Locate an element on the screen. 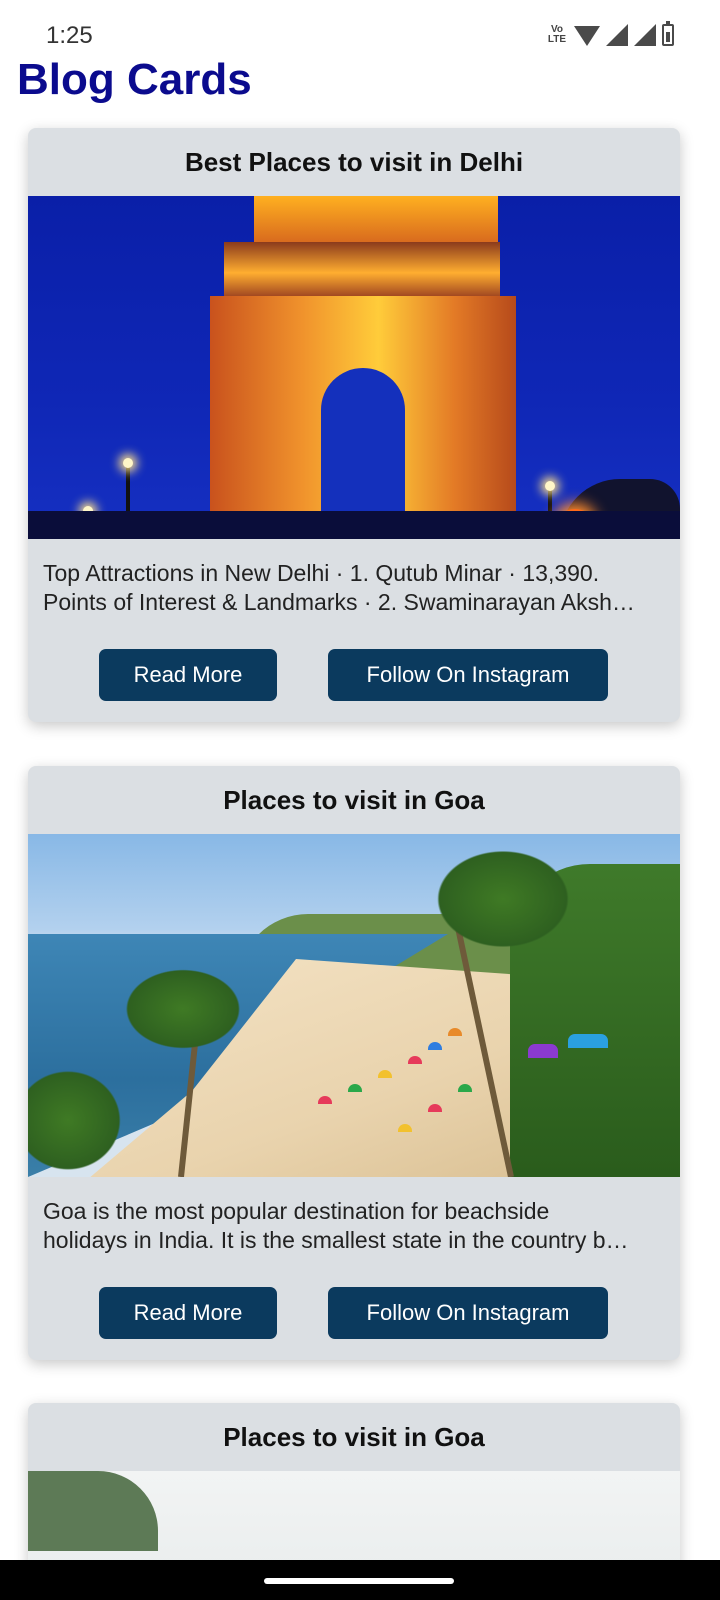 Image resolution: width=720 pixels, height=1600 pixels. status-bar: 1:25 Vo LTE is located at coordinates (360, 30).